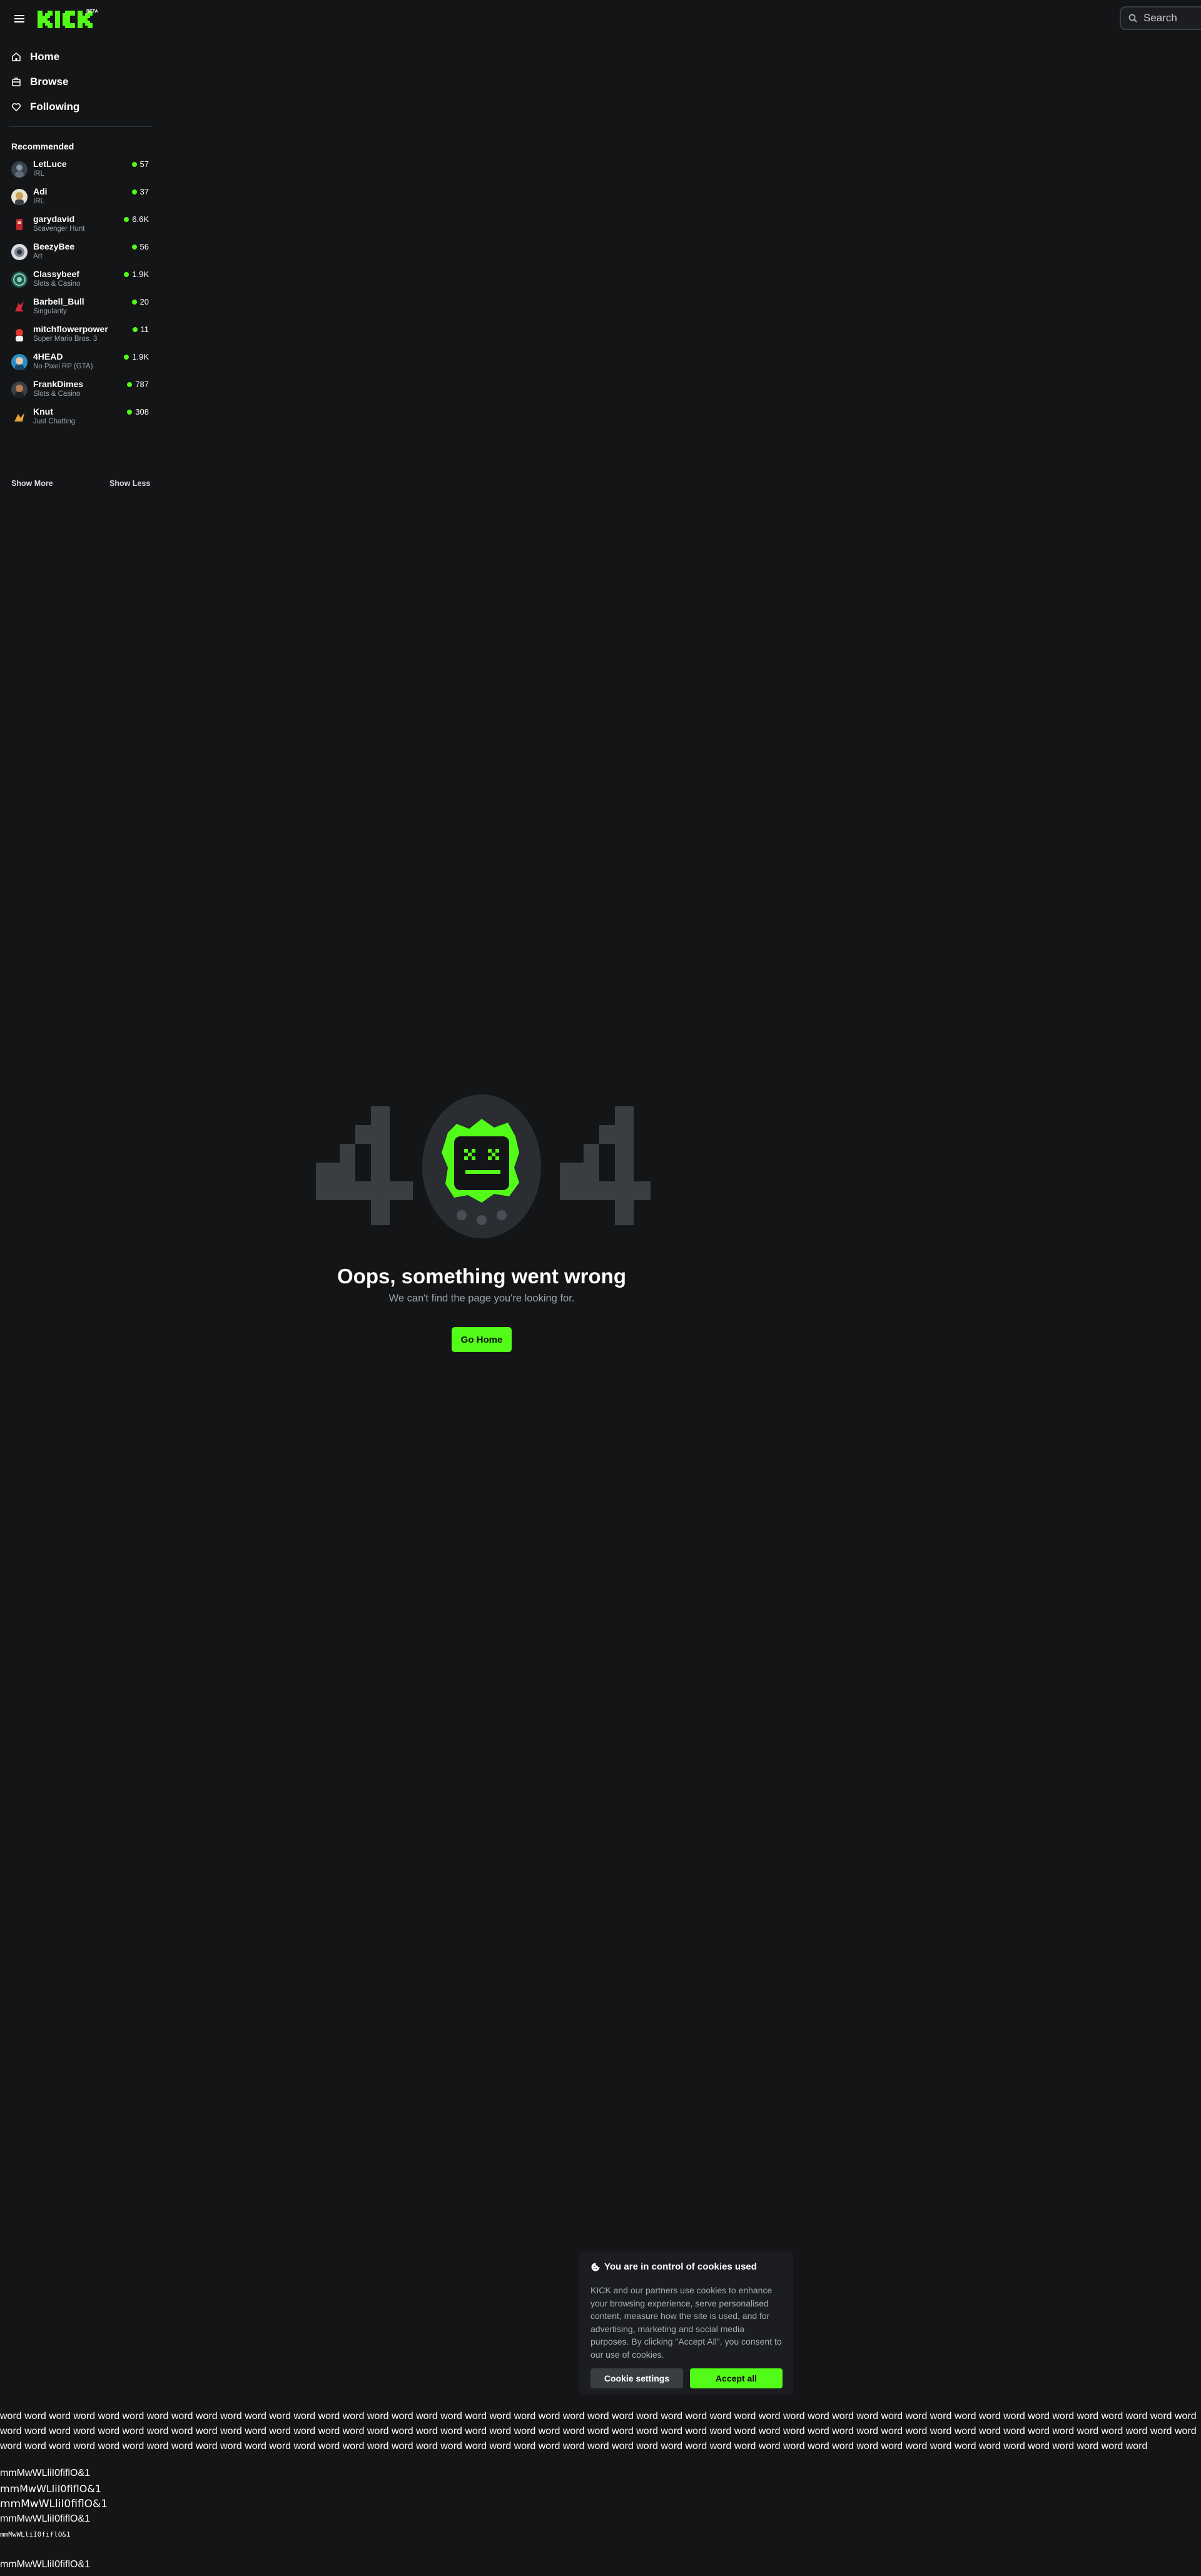  I want to click on heart-icon, so click(16, 107).